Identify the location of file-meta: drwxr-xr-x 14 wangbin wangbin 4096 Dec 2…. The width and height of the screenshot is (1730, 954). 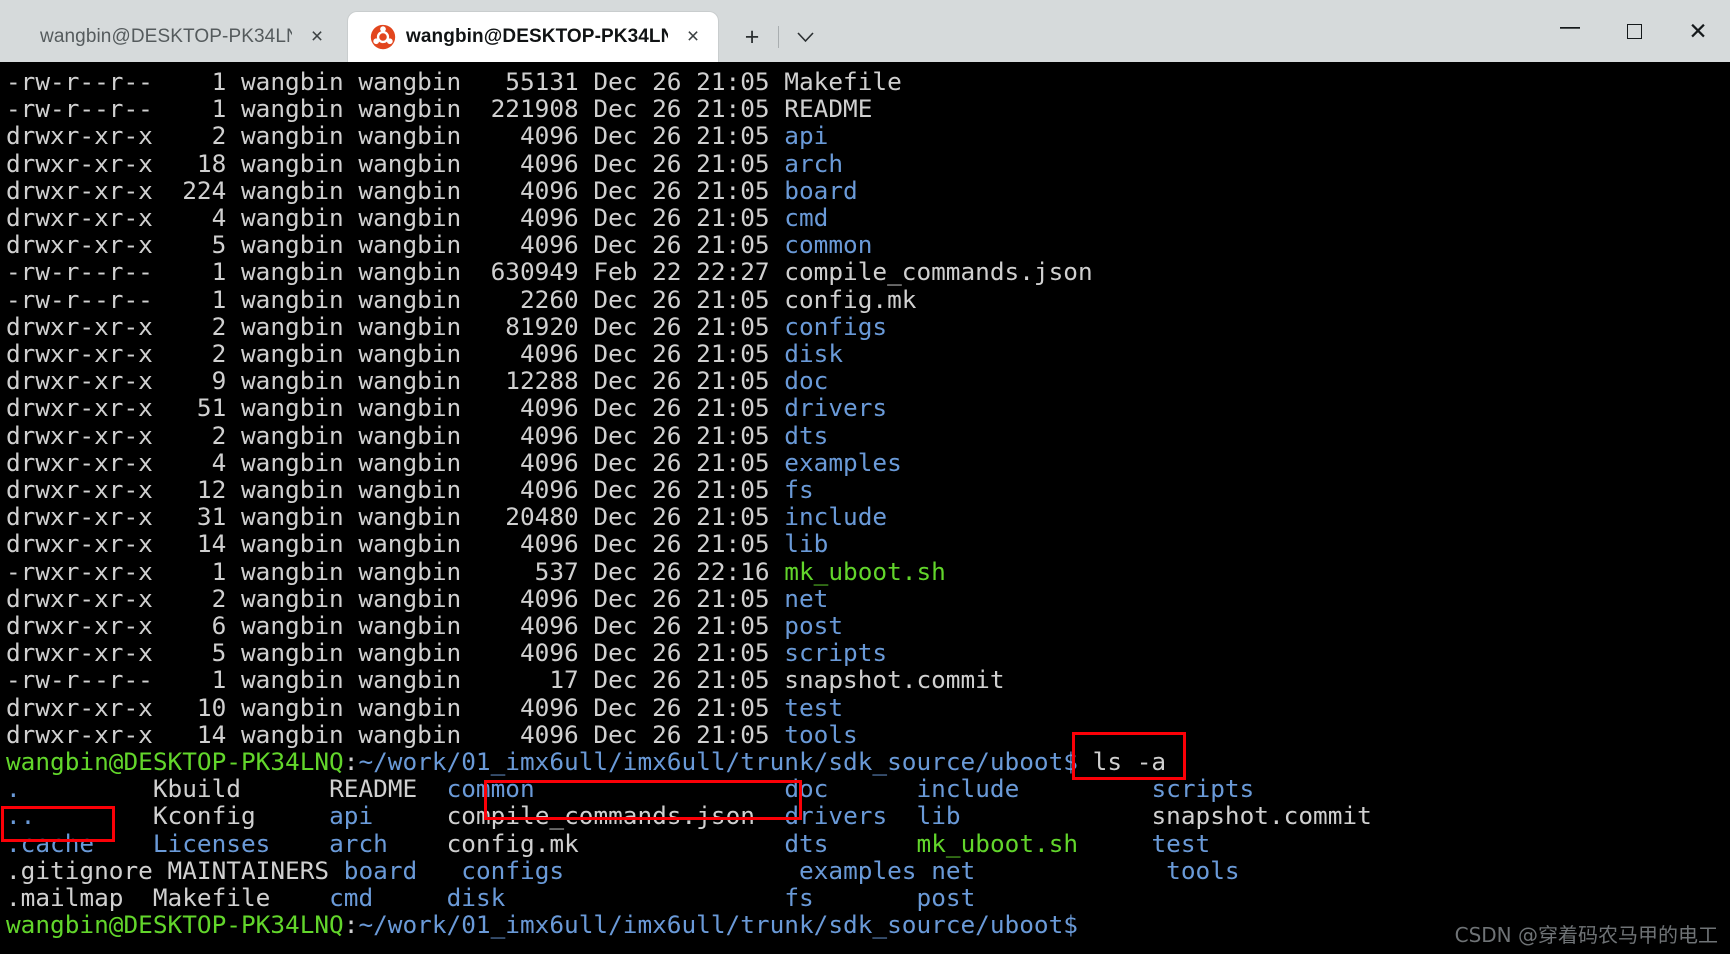
(395, 734).